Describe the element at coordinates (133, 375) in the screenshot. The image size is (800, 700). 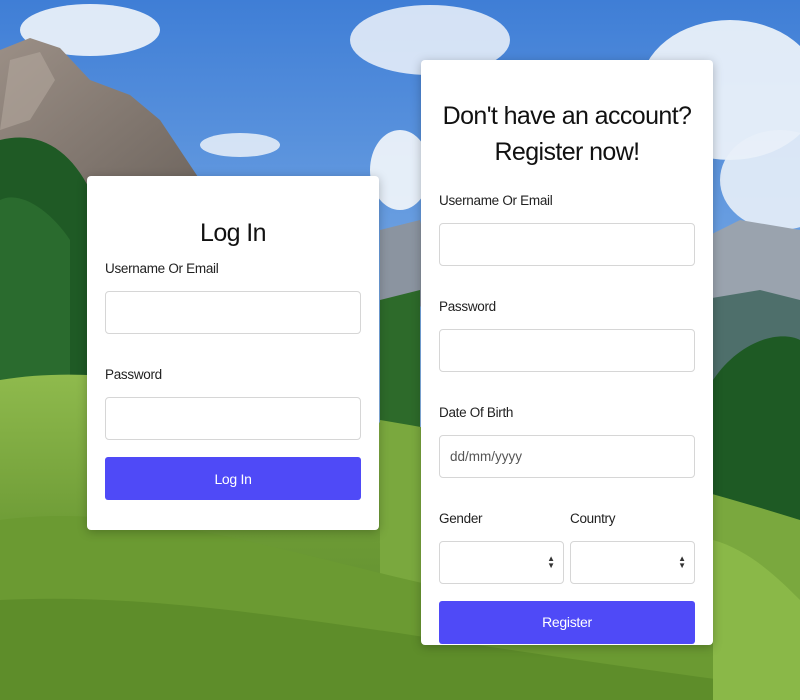
I see `login-password-label: Password` at that location.